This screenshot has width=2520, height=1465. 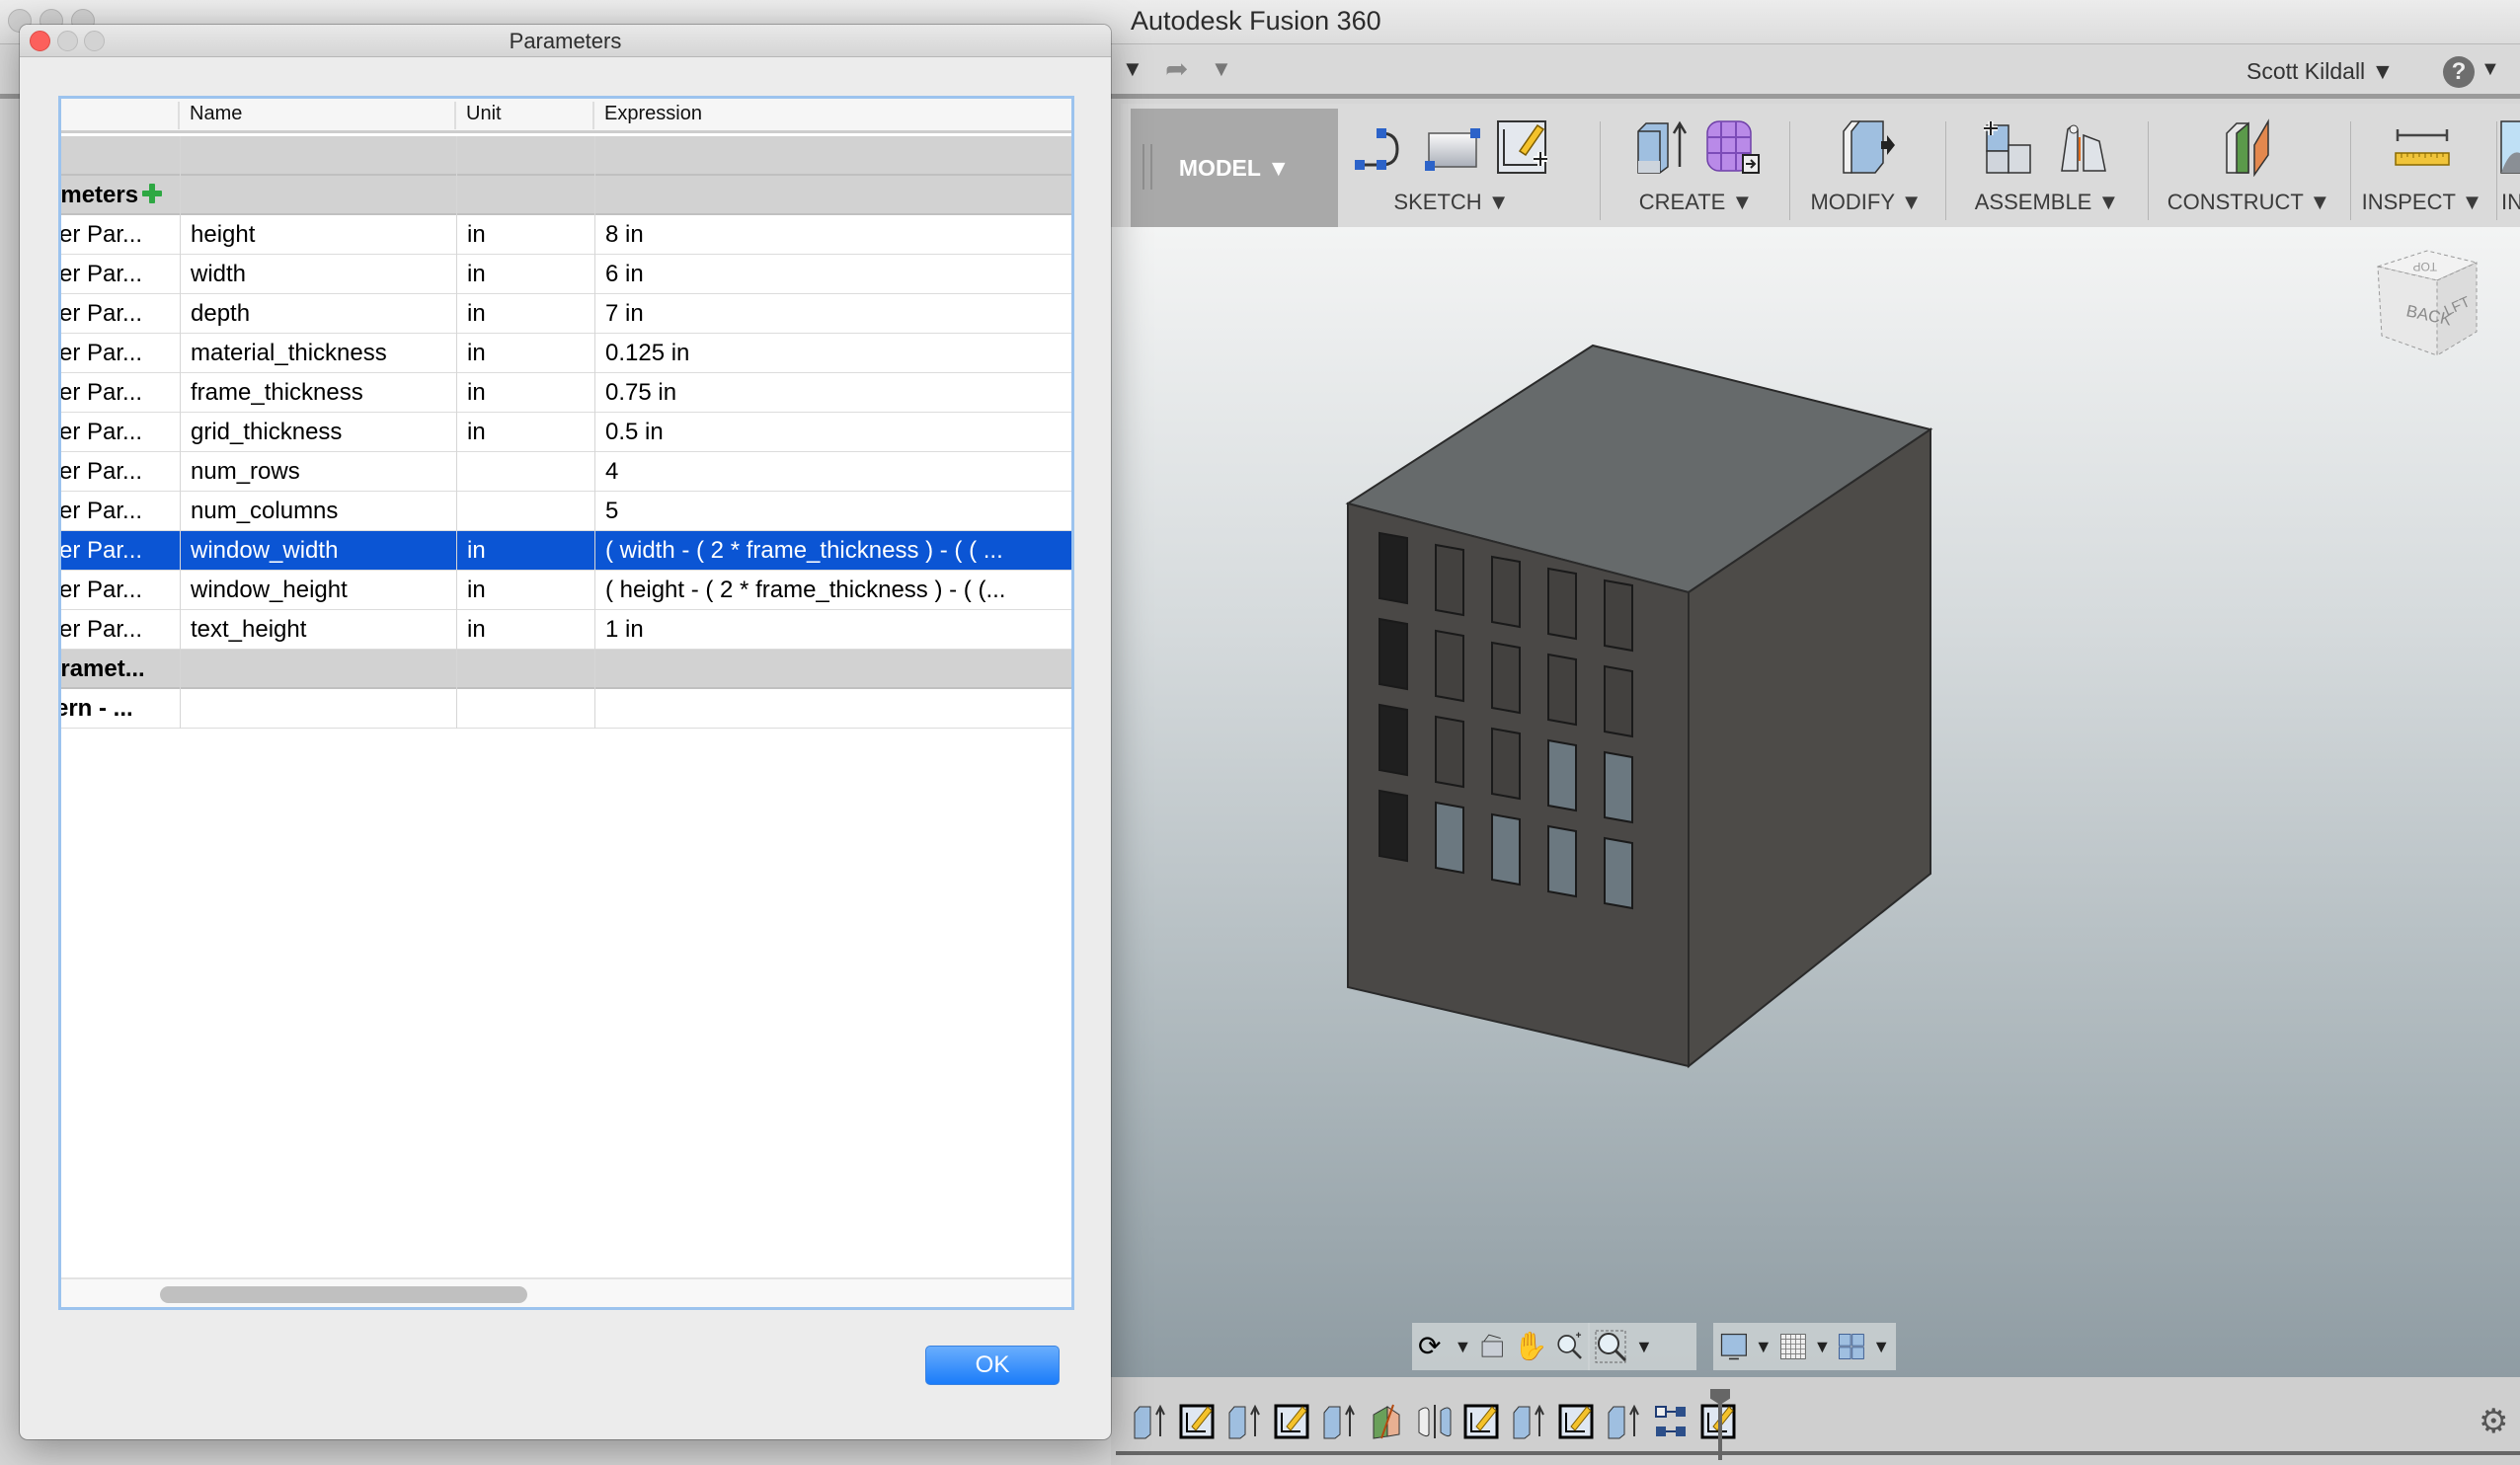 I want to click on pan-icon: ✋, so click(x=1531, y=1346).